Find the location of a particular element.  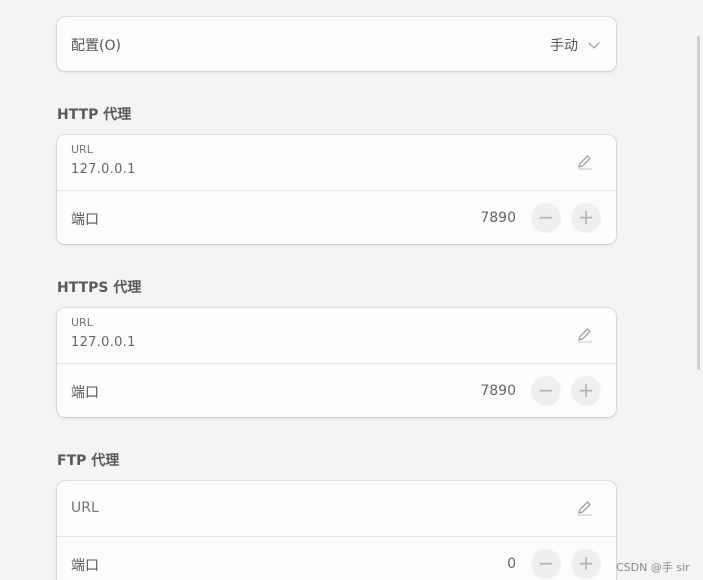

http-port-decrement-button: − is located at coordinates (546, 218).